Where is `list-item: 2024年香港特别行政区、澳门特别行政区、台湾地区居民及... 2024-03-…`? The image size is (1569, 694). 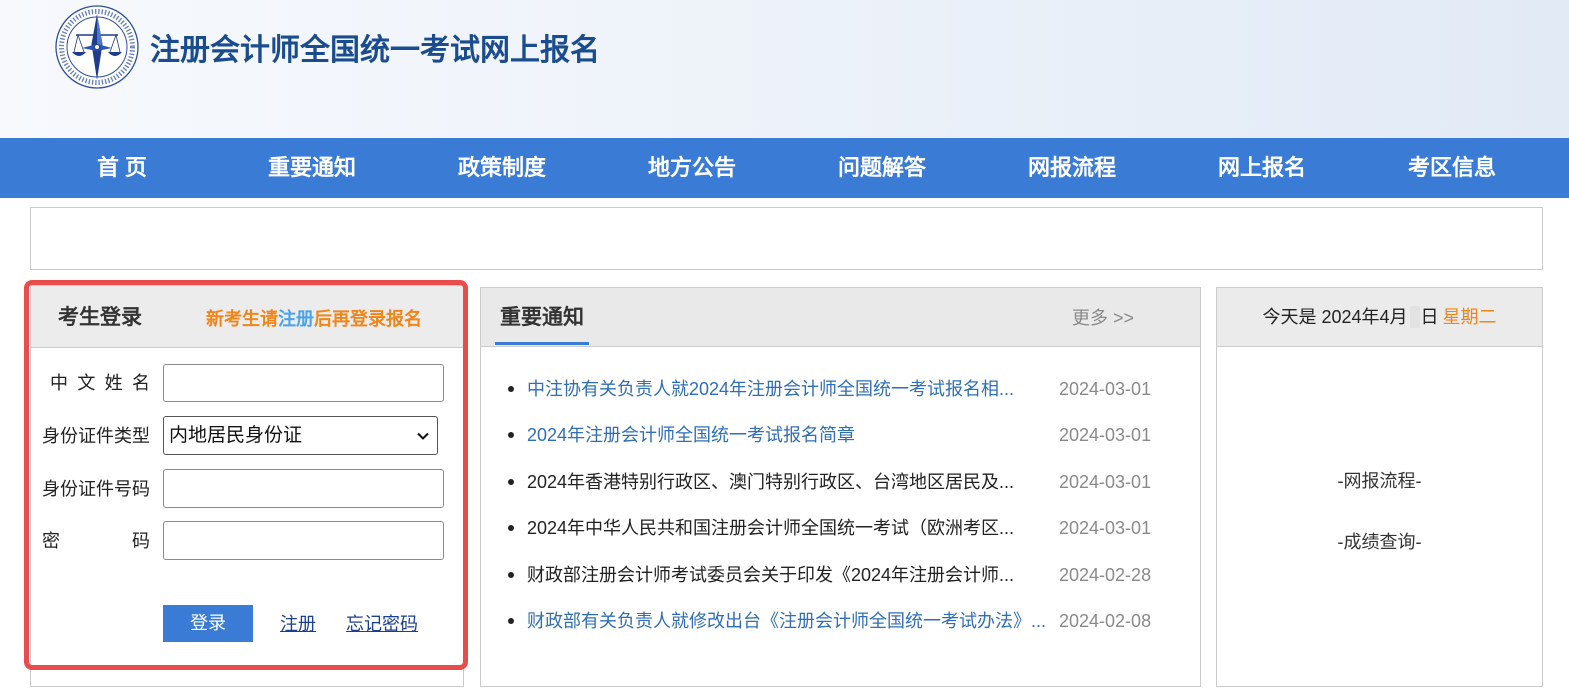
list-item: 2024年香港特别行政区、澳门特别行政区、台湾地区居民及... 2024-03-… is located at coordinates (841, 482).